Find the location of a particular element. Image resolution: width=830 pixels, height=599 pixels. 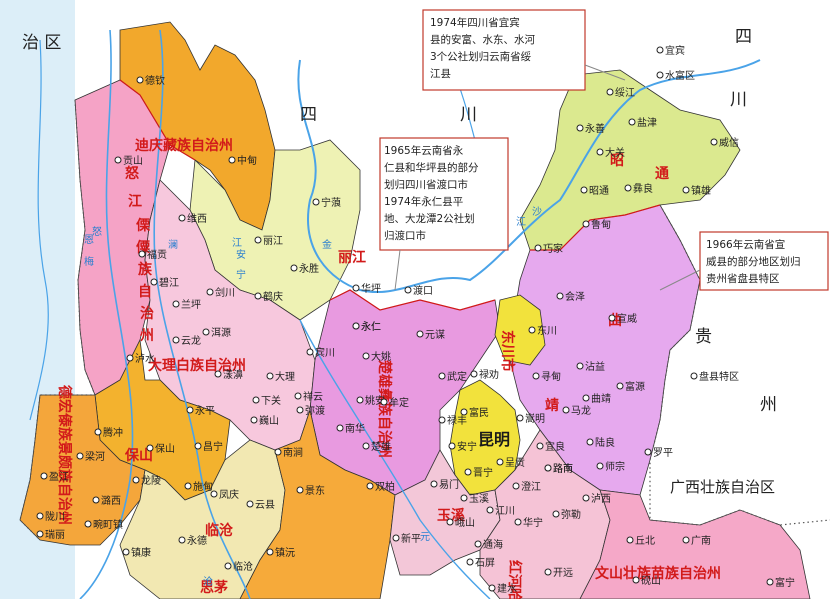

city-name: 石屏 is located at coordinates (485, 563).